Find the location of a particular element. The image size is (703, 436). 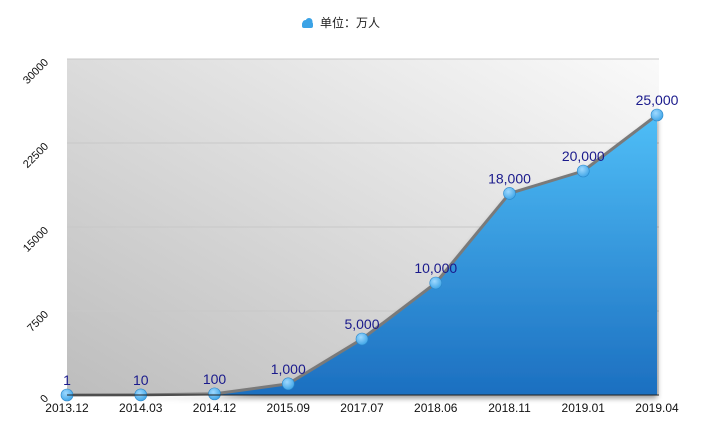

y-tick-label: 7500 is located at coordinates (38, 322).